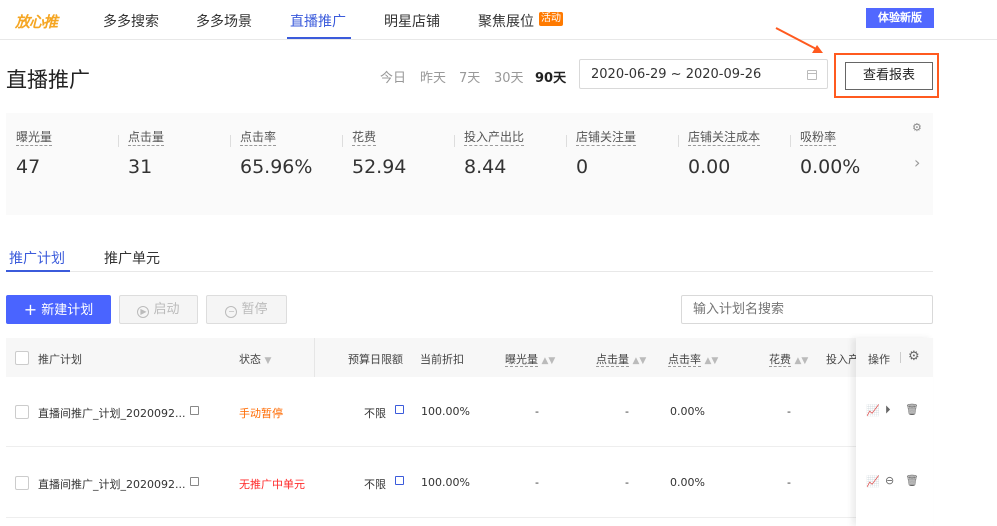  What do you see at coordinates (442, 359) in the screenshot?
I see `th-discount: 当前折扣` at bounding box center [442, 359].